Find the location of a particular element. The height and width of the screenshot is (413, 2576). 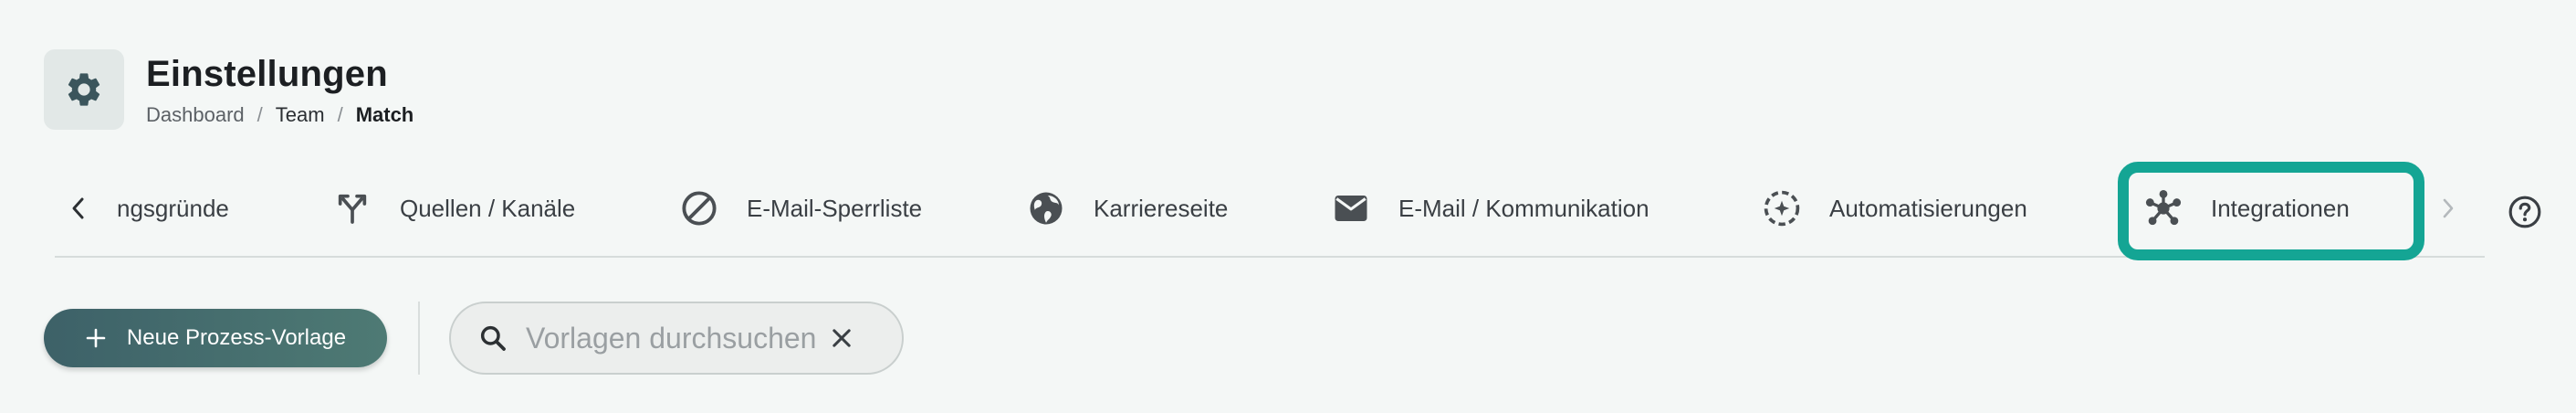

tab-email-kommunikation: E-Mail / Kommunikation is located at coordinates (1490, 209).